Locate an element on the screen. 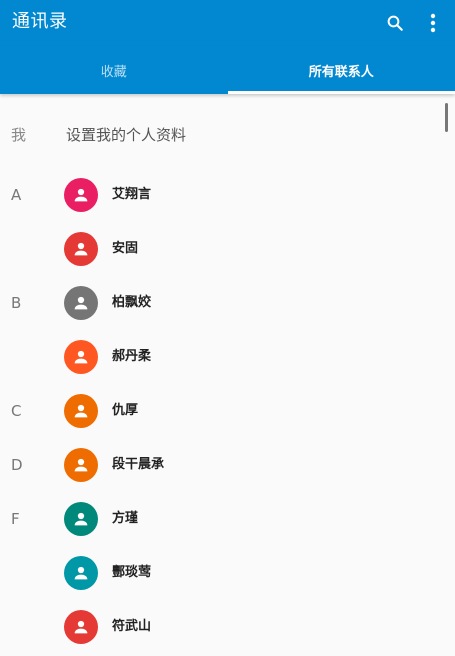  tab-favorites: 收藏 is located at coordinates (114, 70).